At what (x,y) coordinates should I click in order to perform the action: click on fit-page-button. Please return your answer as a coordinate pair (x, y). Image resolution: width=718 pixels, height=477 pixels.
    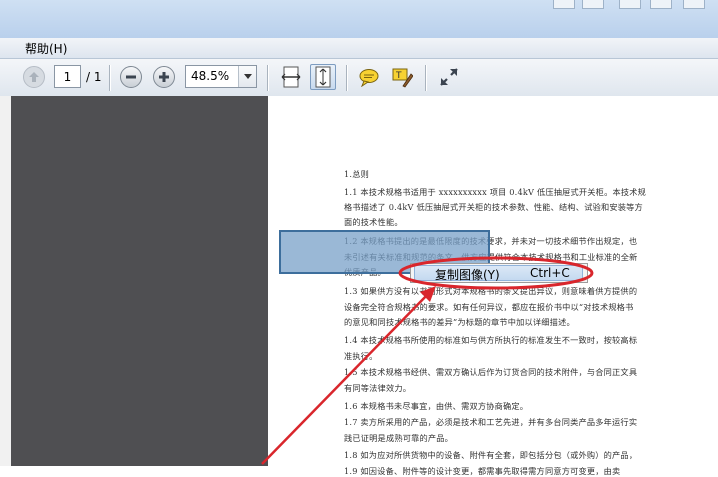
    Looking at the image, I should click on (323, 77).